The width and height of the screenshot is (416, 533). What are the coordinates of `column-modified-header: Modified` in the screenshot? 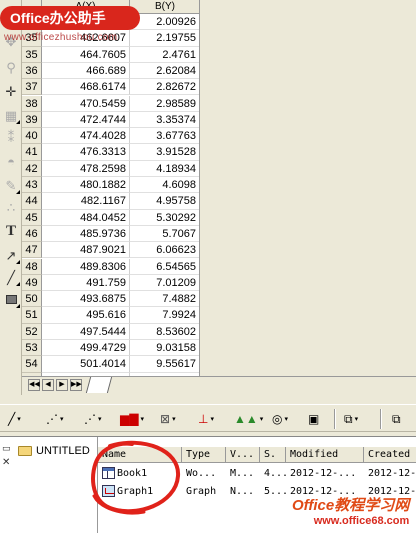 It's located at (325, 455).